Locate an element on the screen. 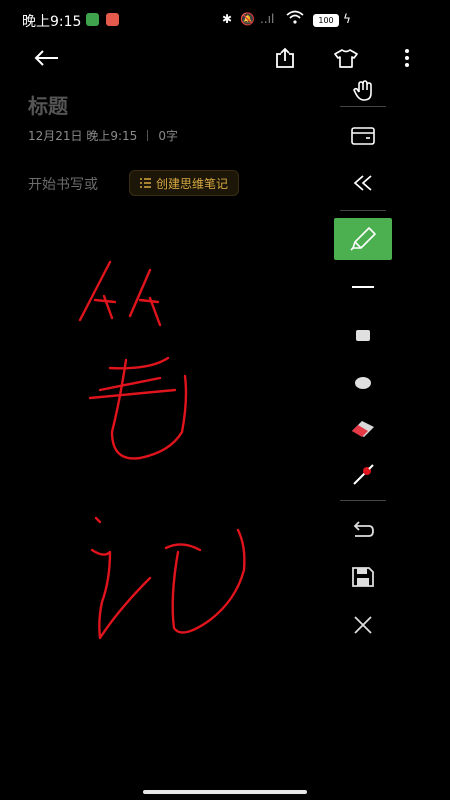 This screenshot has height=800, width=450. undo-icon is located at coordinates (363, 529).